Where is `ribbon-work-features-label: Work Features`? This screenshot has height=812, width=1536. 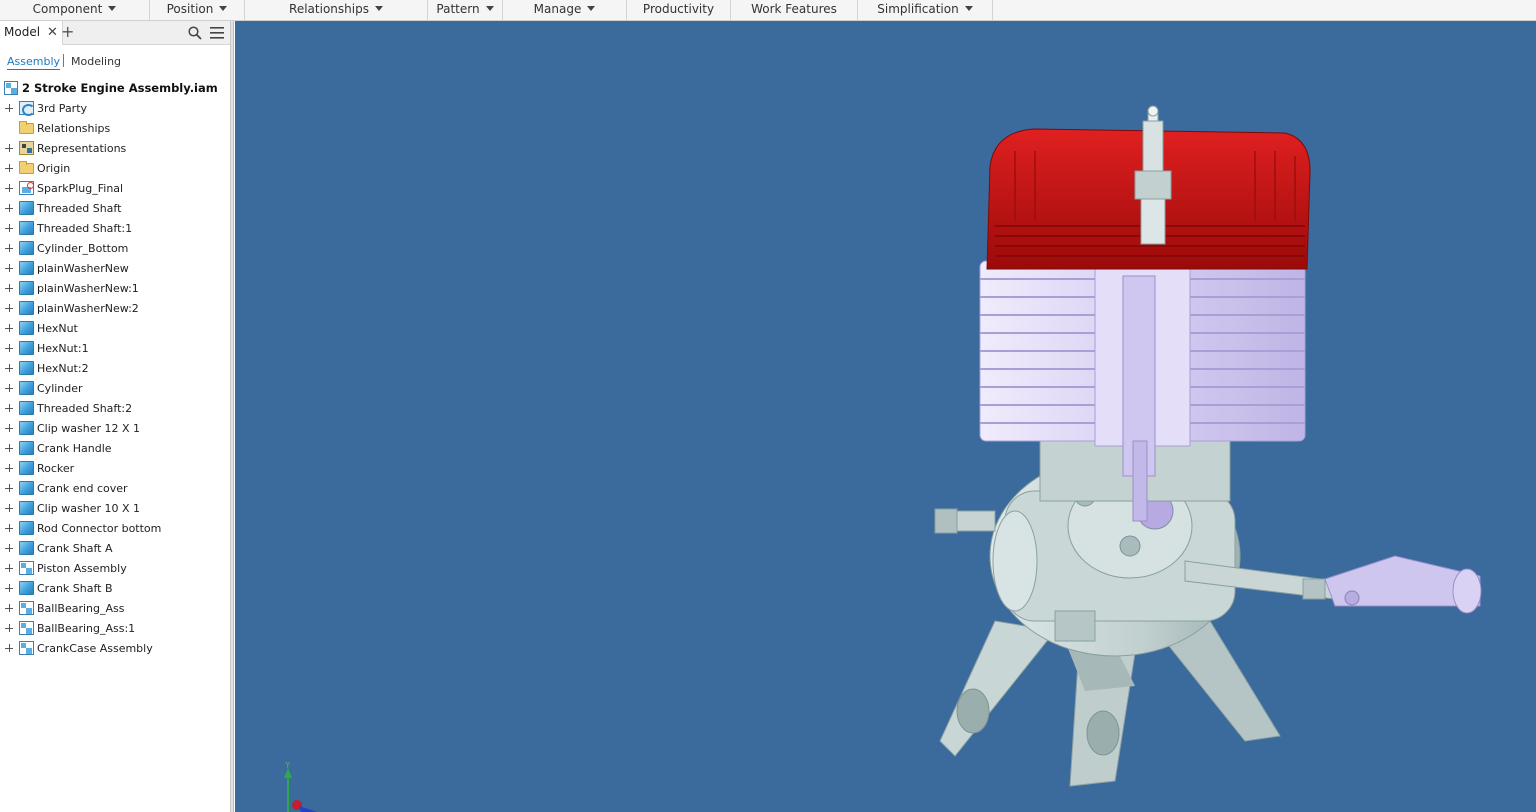
ribbon-work-features-label: Work Features is located at coordinates (794, 9).